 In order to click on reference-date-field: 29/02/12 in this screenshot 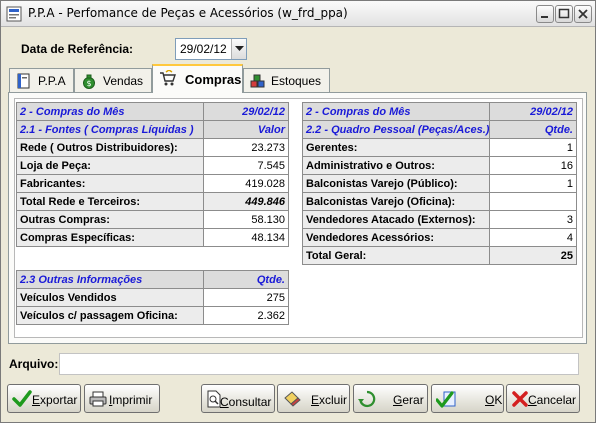, I will do `click(211, 49)`.